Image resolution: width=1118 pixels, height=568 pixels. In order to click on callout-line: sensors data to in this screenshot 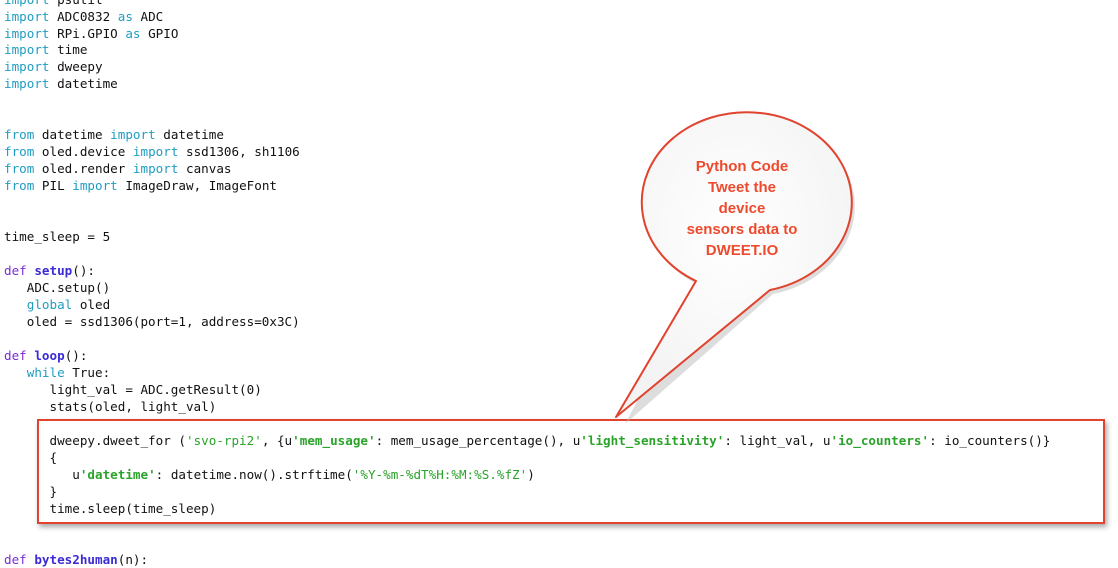, I will do `click(742, 229)`.